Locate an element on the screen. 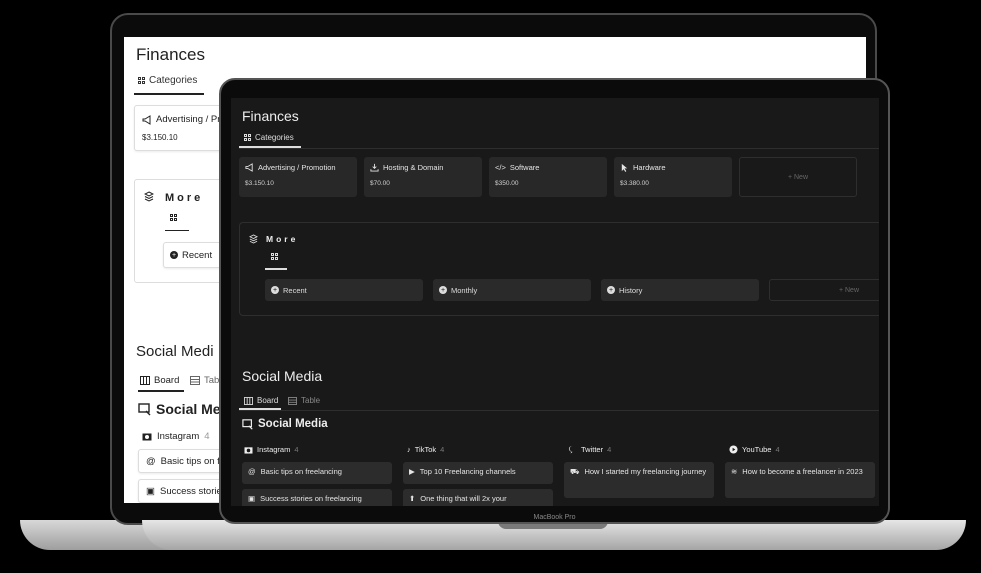 The width and height of the screenshot is (981, 573). post-card: ▶ Top 10 Freelancing channels is located at coordinates (478, 473).